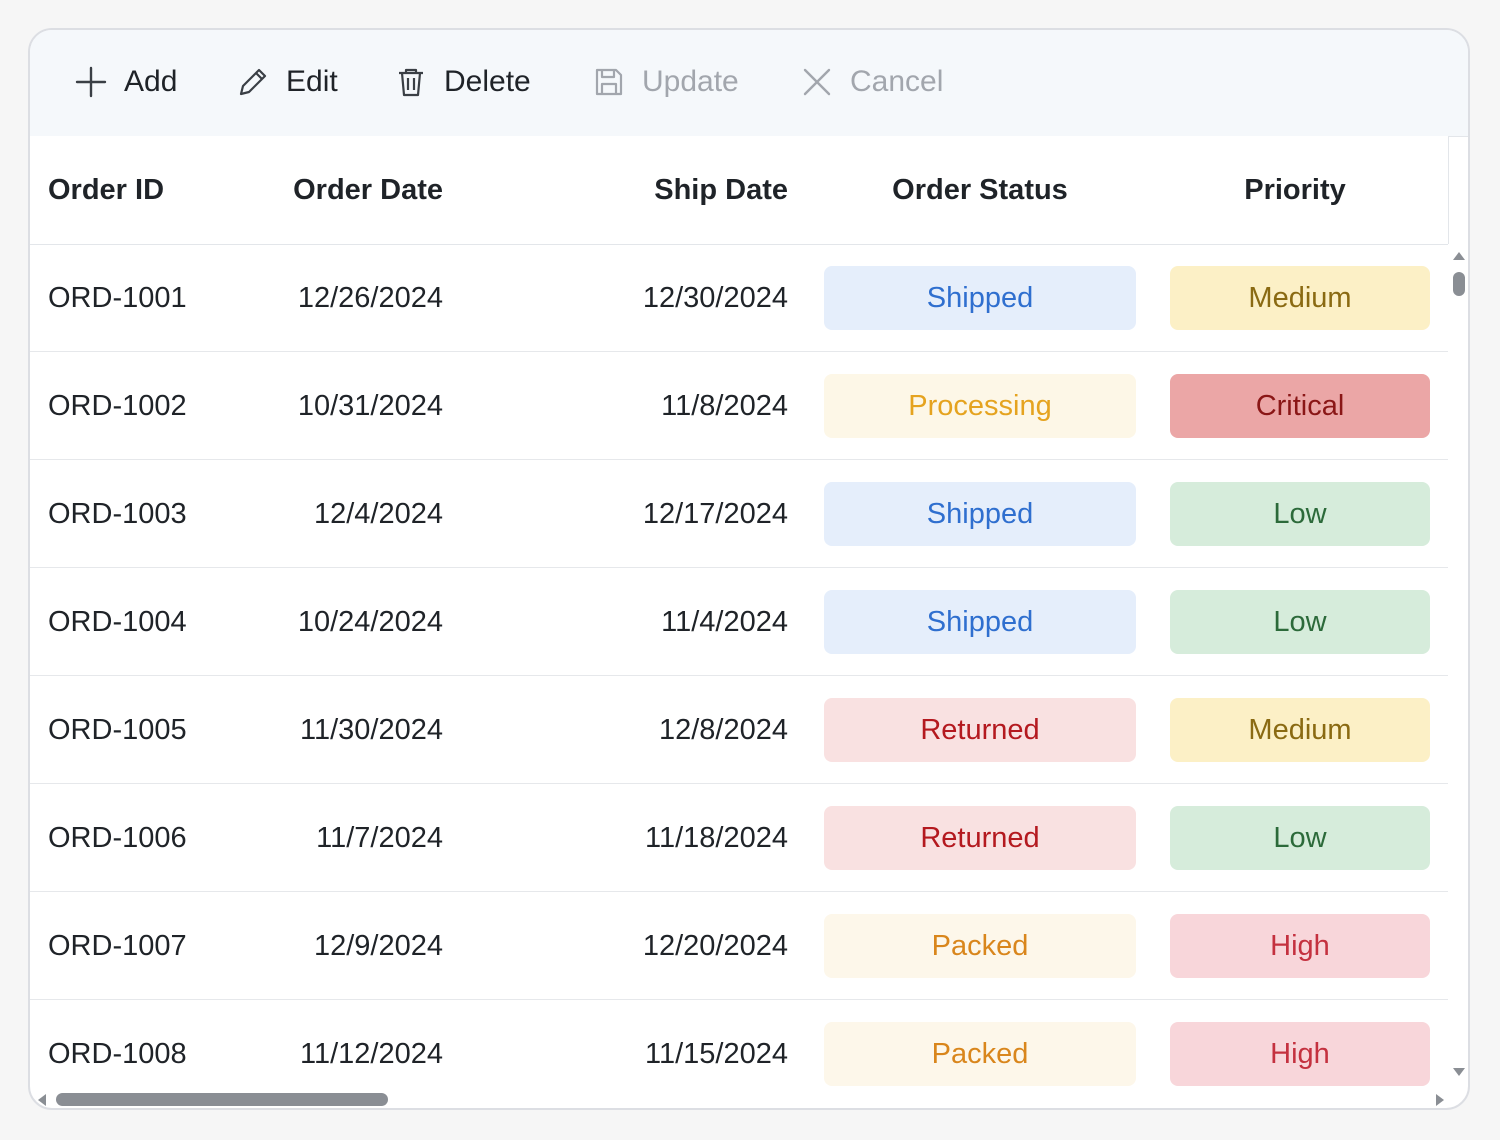 This screenshot has height=1140, width=1500. Describe the element at coordinates (117, 1053) in the screenshot. I see `order-id-cell: ORD-1008` at that location.